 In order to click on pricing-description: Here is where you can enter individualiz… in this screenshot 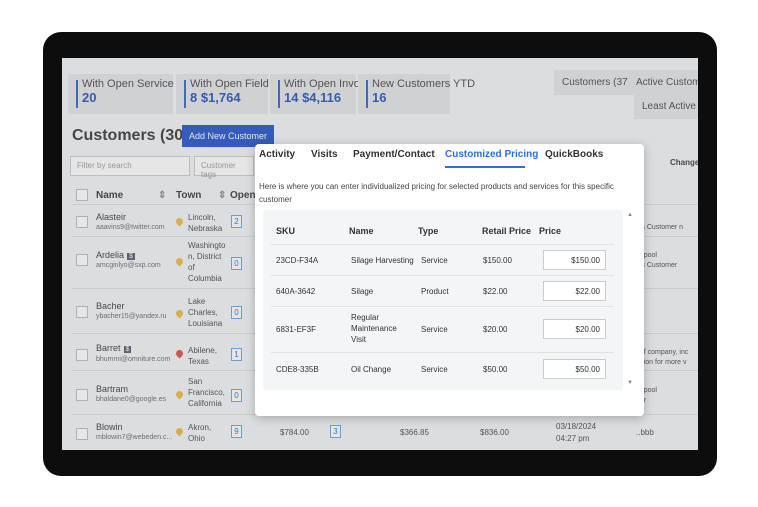, I will do `click(436, 193)`.